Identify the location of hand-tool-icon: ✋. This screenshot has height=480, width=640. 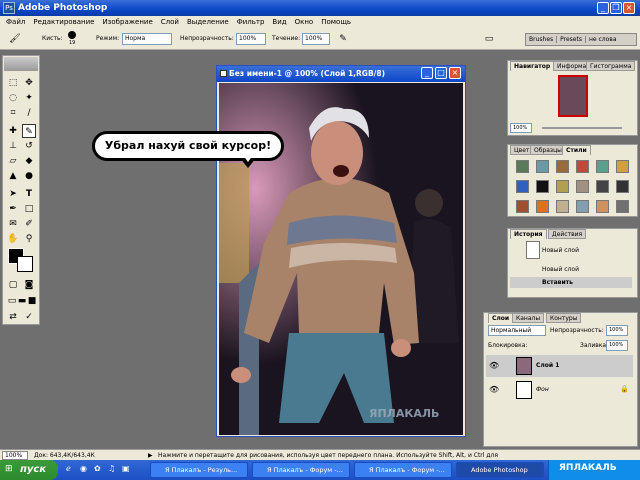
(13, 239).